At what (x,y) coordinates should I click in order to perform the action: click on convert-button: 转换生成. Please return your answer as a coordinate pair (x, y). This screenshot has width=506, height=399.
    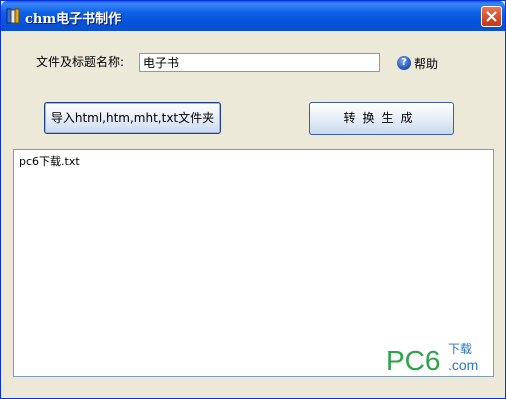
    Looking at the image, I should click on (381, 118).